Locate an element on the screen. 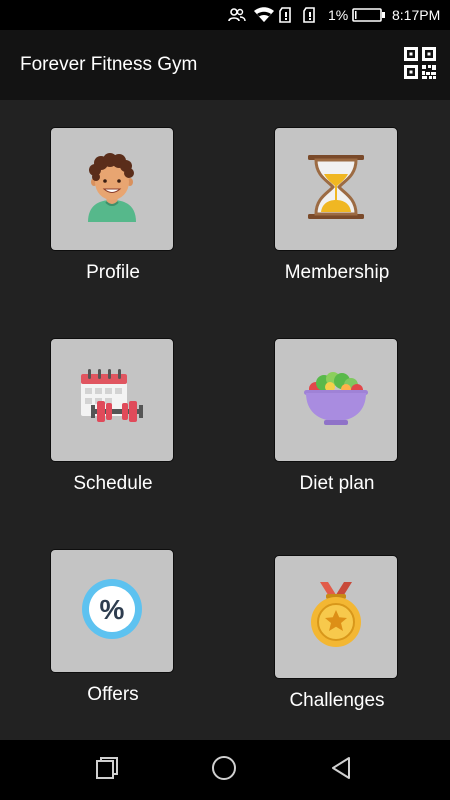 The width and height of the screenshot is (450, 800). salad-bowl-icon is located at coordinates (336, 400).